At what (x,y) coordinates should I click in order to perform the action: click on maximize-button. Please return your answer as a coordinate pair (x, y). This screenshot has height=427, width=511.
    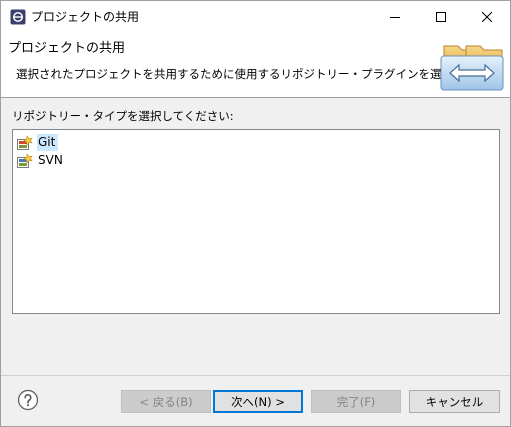
    Looking at the image, I should click on (441, 16).